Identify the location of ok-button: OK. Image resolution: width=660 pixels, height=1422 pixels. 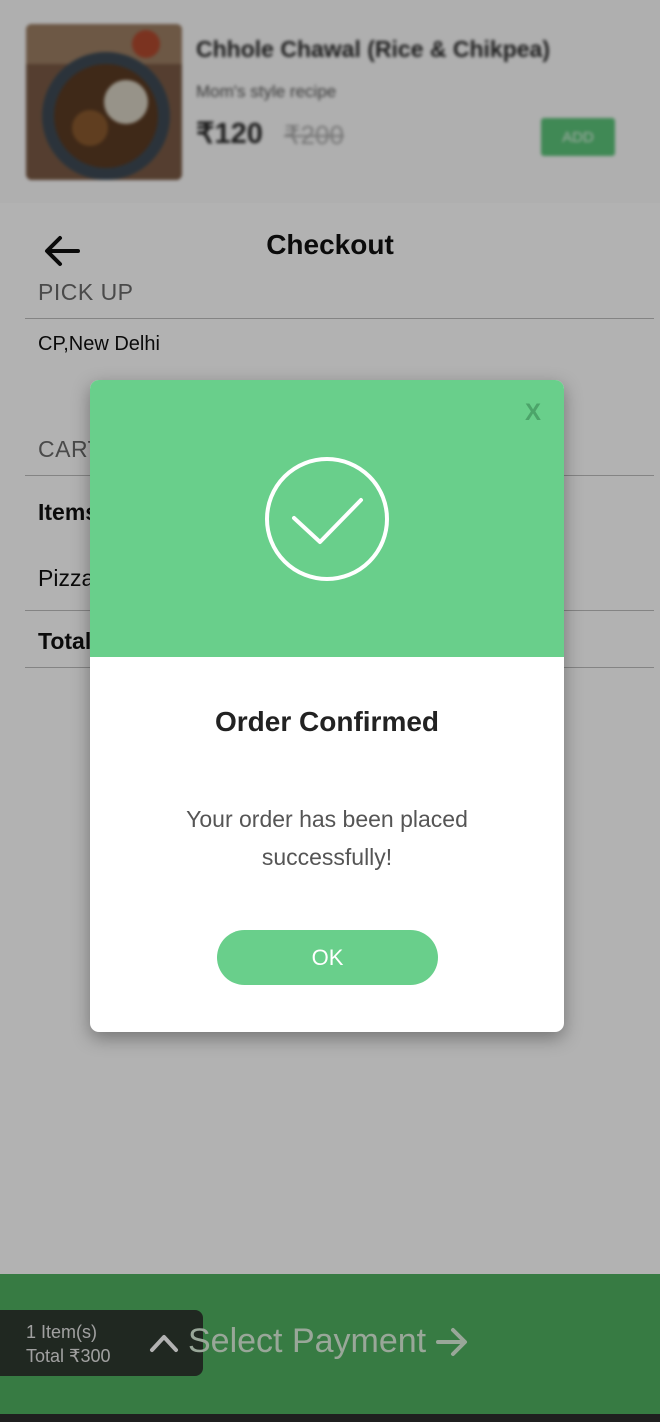
(327, 957).